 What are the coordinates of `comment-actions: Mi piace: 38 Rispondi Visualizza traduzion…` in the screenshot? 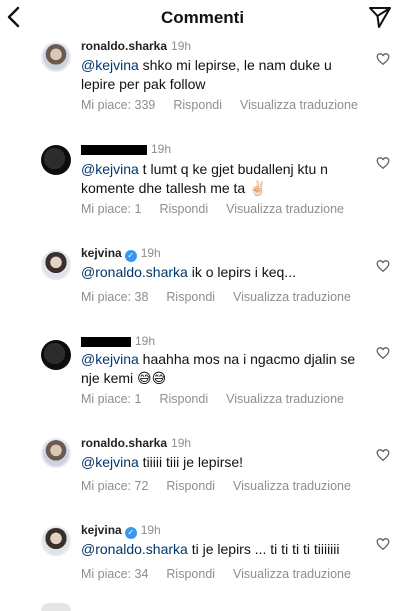 It's located at (225, 297).